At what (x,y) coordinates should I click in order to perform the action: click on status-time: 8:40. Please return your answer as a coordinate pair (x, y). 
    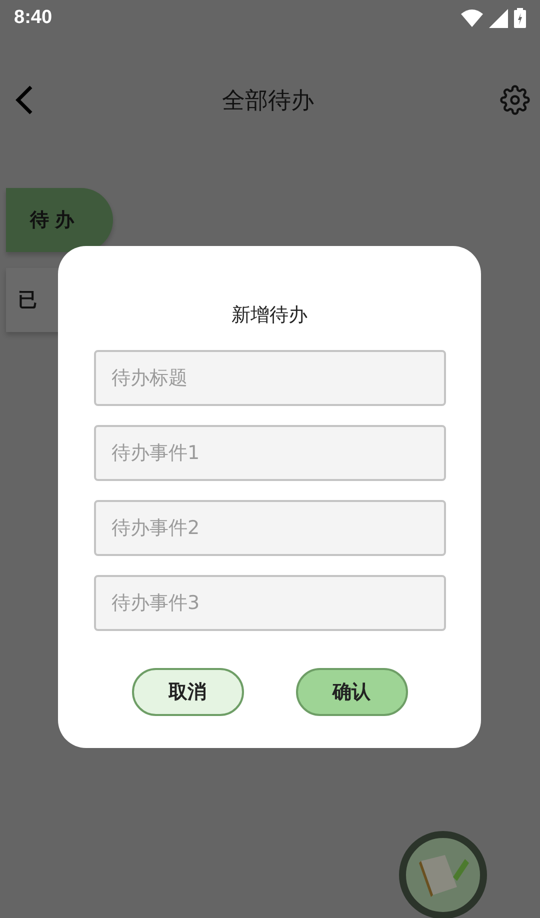
    Looking at the image, I should click on (33, 18).